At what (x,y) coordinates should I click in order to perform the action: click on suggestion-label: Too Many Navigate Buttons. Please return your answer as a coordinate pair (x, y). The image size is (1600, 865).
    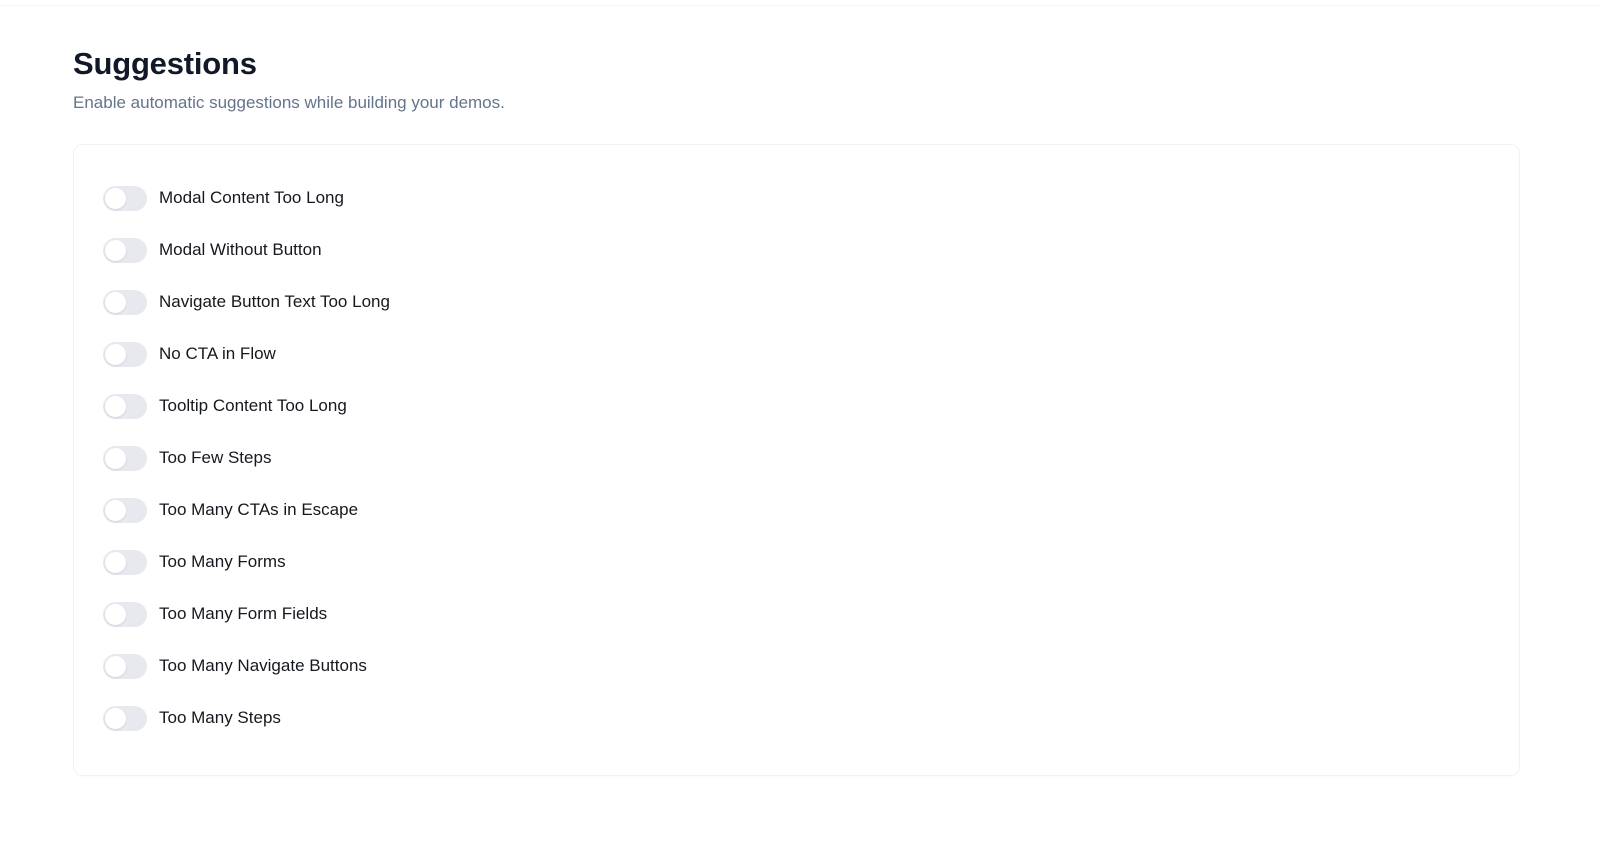
    Looking at the image, I should click on (263, 665).